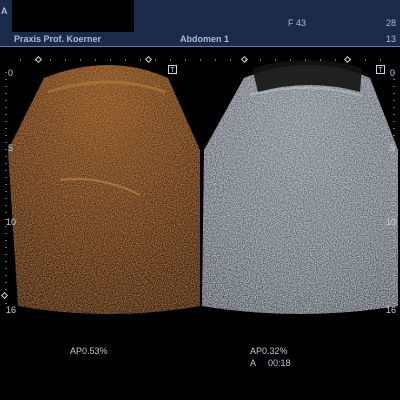  Describe the element at coordinates (11, 222) in the screenshot. I see `left-scale-label: 10` at that location.